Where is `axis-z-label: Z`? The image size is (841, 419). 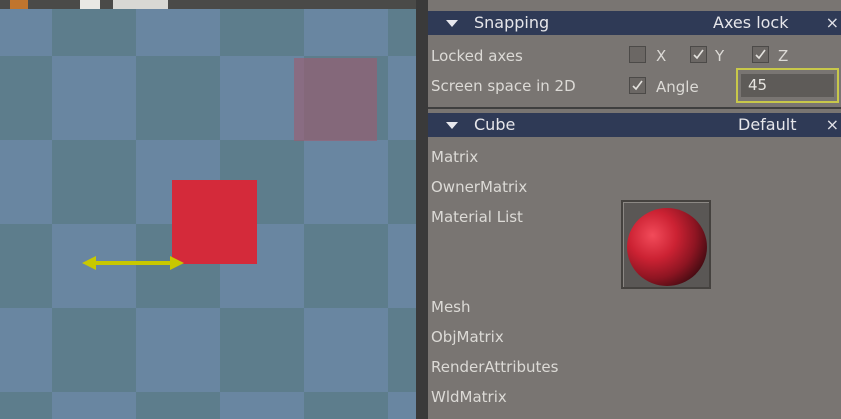 axis-z-label: Z is located at coordinates (783, 56).